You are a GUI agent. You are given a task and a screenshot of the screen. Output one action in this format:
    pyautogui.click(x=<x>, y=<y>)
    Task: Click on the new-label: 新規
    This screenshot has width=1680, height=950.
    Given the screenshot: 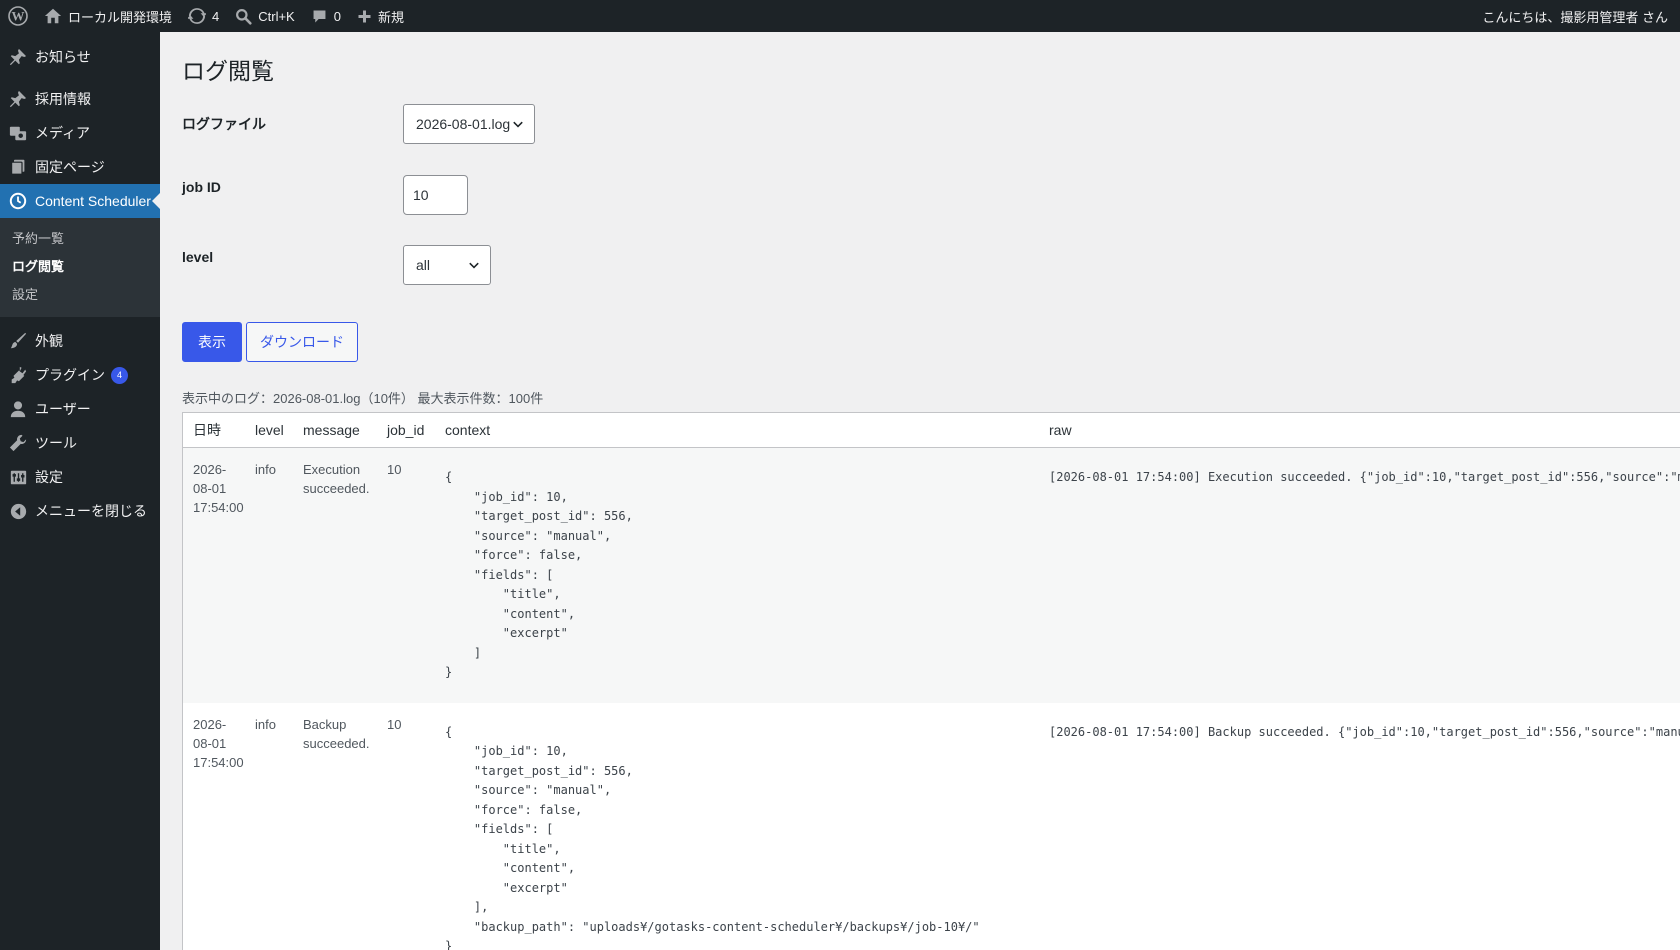 What is the action you would take?
    pyautogui.click(x=390, y=17)
    